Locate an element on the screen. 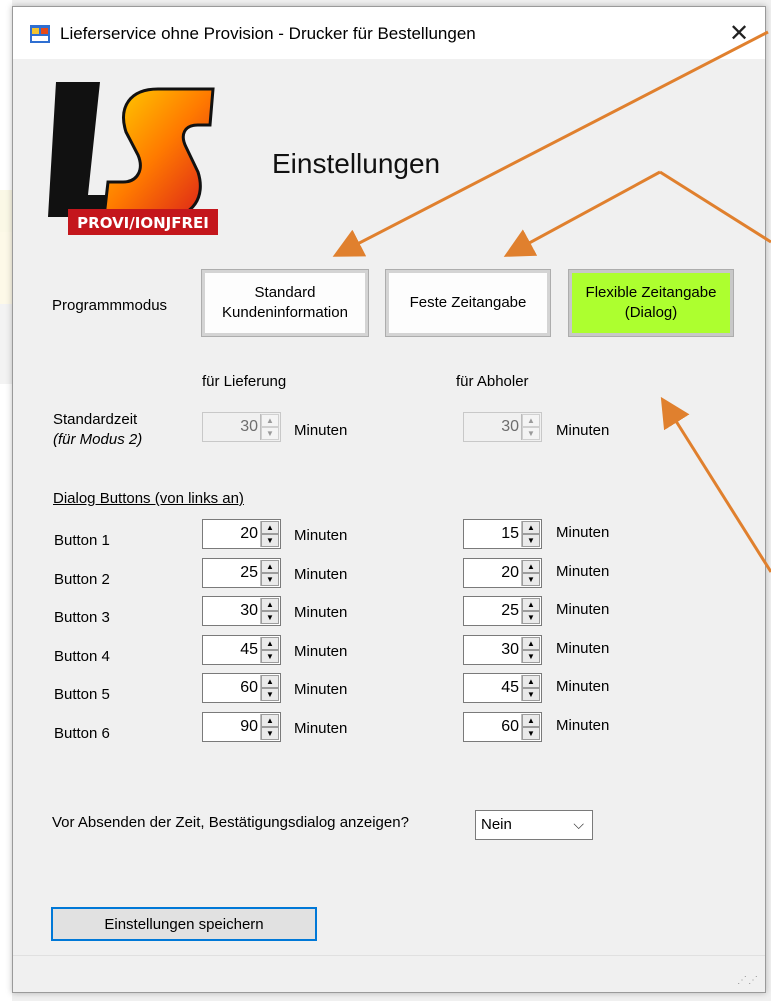  button-3-delivery-spinner: 30 ▲ ▼ is located at coordinates (241, 611).